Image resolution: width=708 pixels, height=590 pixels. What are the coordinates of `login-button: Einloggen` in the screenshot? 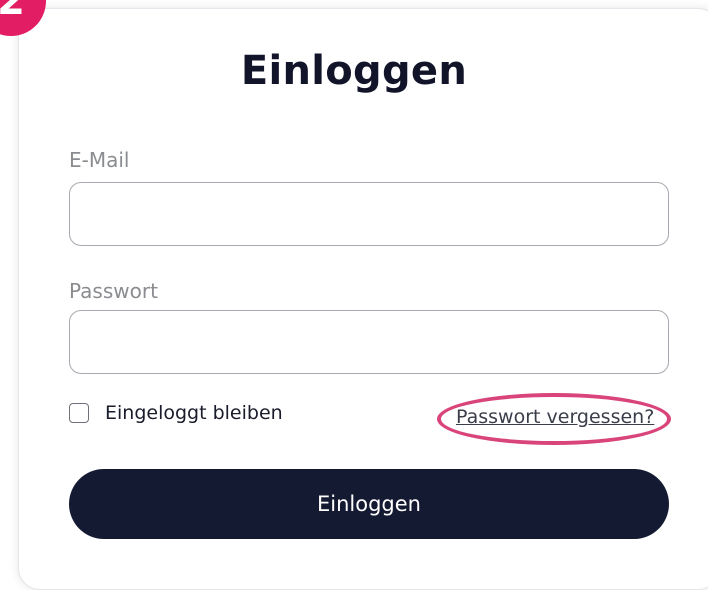 It's located at (369, 504).